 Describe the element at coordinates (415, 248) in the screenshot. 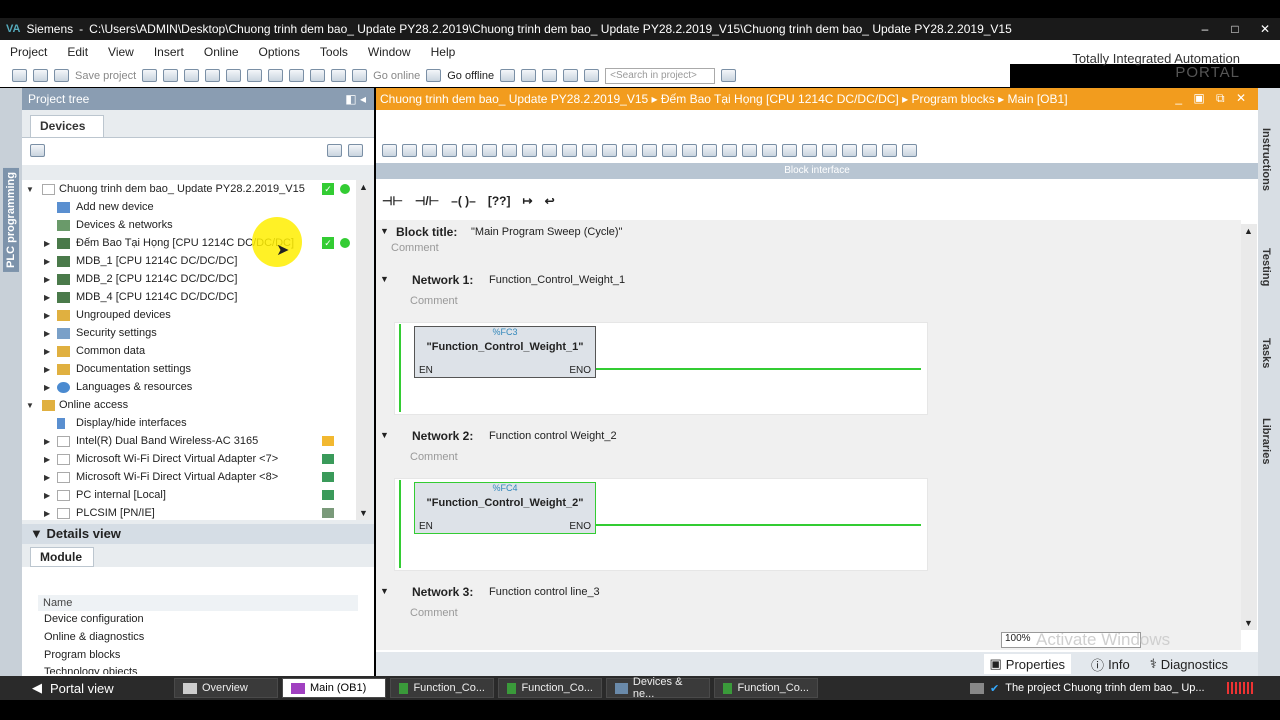

I see `block-comment: Comment` at that location.